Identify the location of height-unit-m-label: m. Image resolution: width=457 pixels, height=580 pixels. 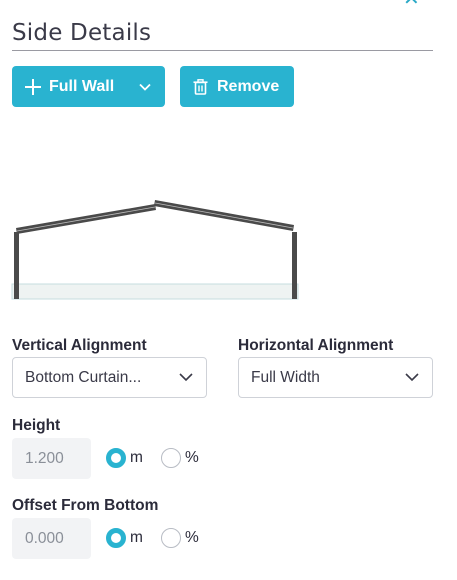
(136, 457).